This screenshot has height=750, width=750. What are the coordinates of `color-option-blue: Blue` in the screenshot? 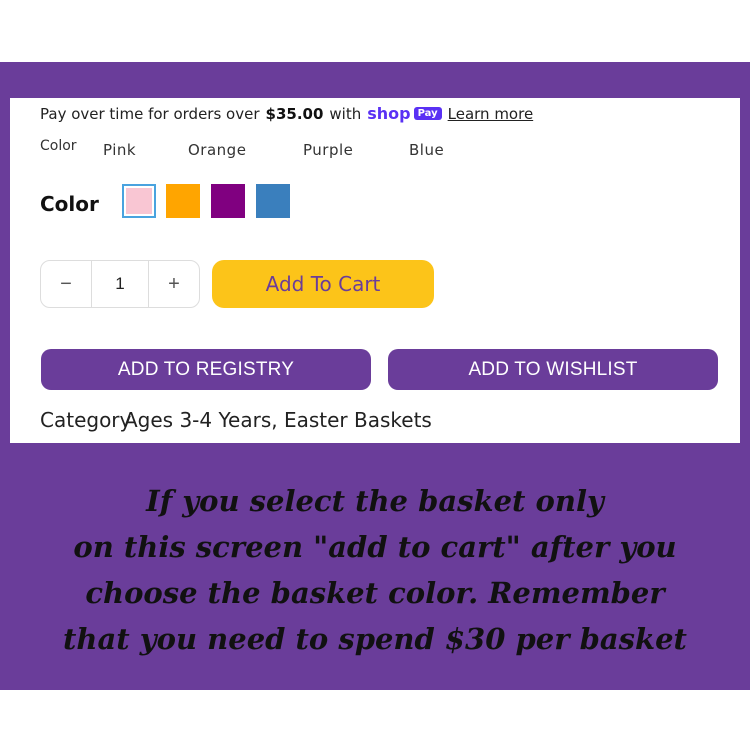 It's located at (426, 150).